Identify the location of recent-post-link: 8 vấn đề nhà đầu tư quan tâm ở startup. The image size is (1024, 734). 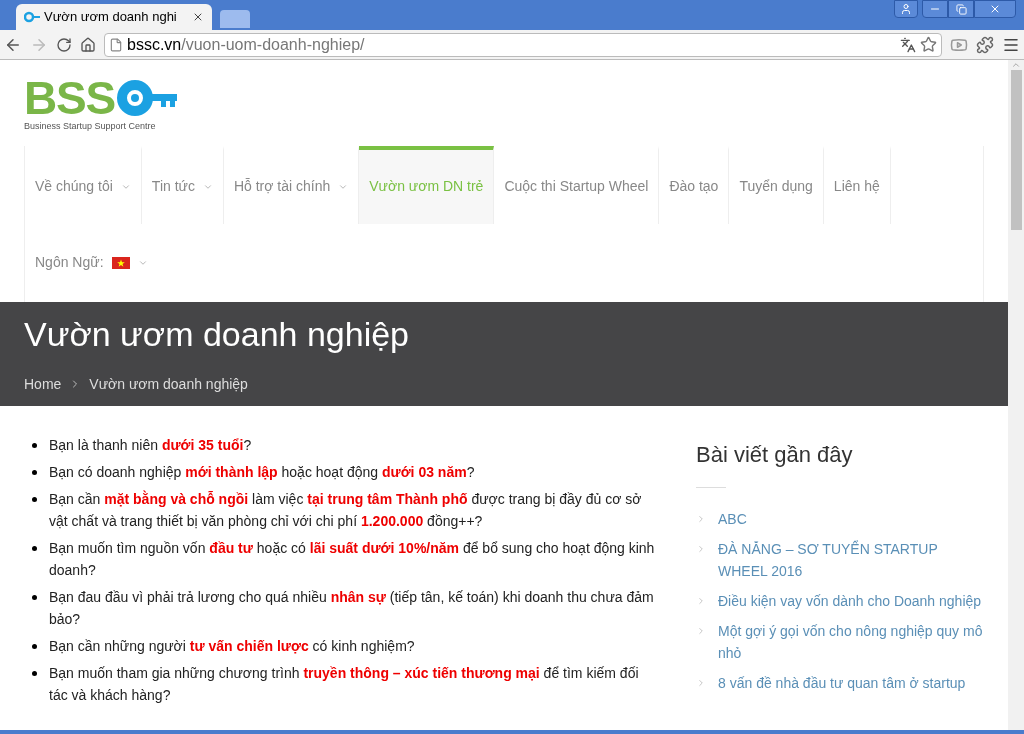
(842, 682).